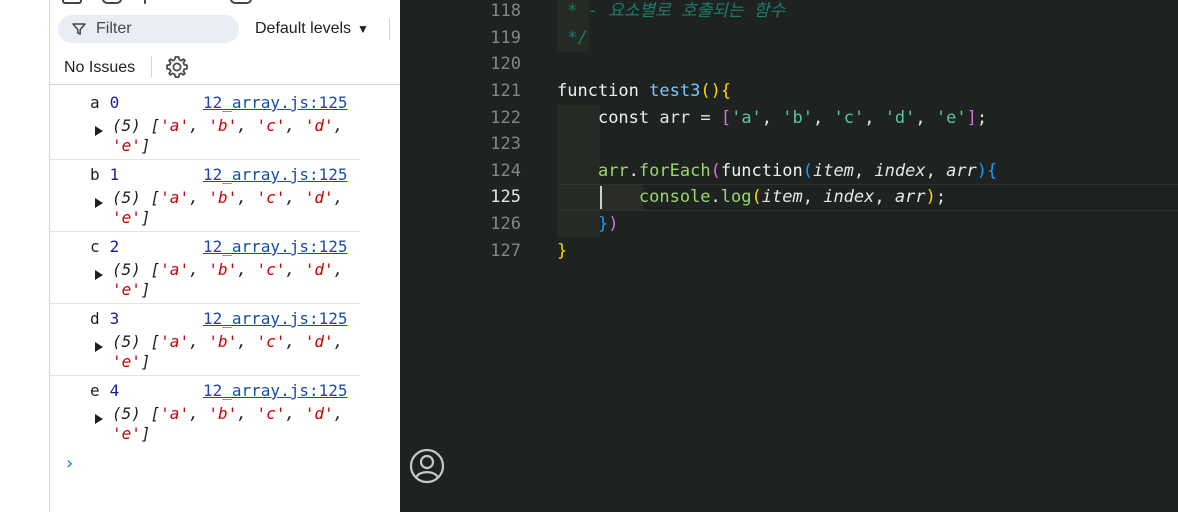  What do you see at coordinates (427, 466) in the screenshot?
I see `account-icon` at bounding box center [427, 466].